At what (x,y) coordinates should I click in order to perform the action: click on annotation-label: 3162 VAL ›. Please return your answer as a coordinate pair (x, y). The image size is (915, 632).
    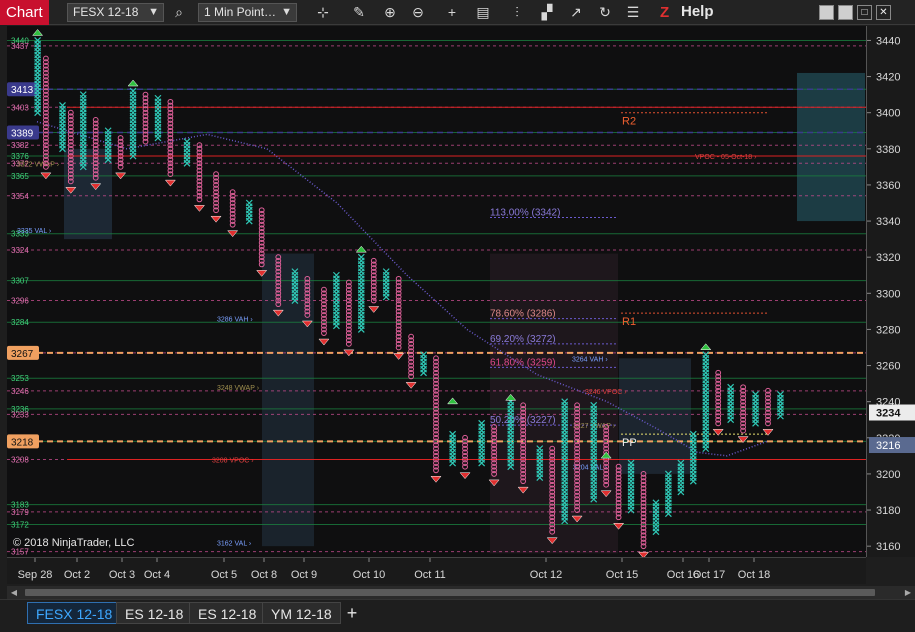
    Looking at the image, I should click on (234, 544).